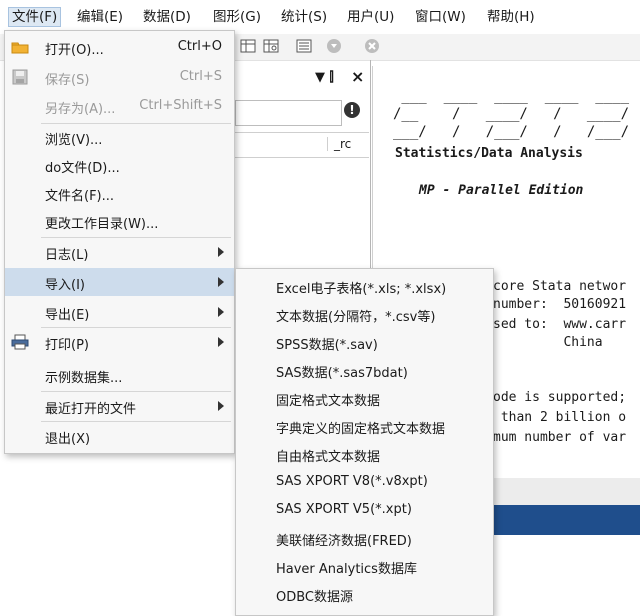 This screenshot has width=640, height=616. I want to click on menu-item-open: 打开(O)... Ctrl+O, so click(119, 47).